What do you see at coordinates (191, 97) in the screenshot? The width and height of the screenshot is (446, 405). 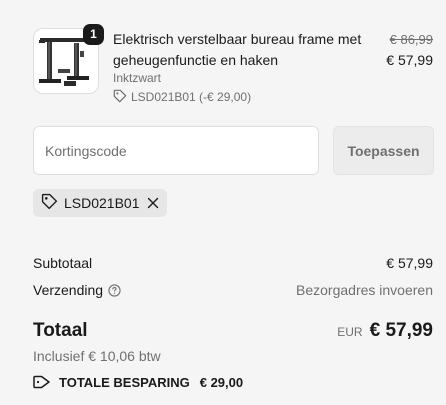 I see `product-discount-label: LSD021B01 (-€ 29,00)` at bounding box center [191, 97].